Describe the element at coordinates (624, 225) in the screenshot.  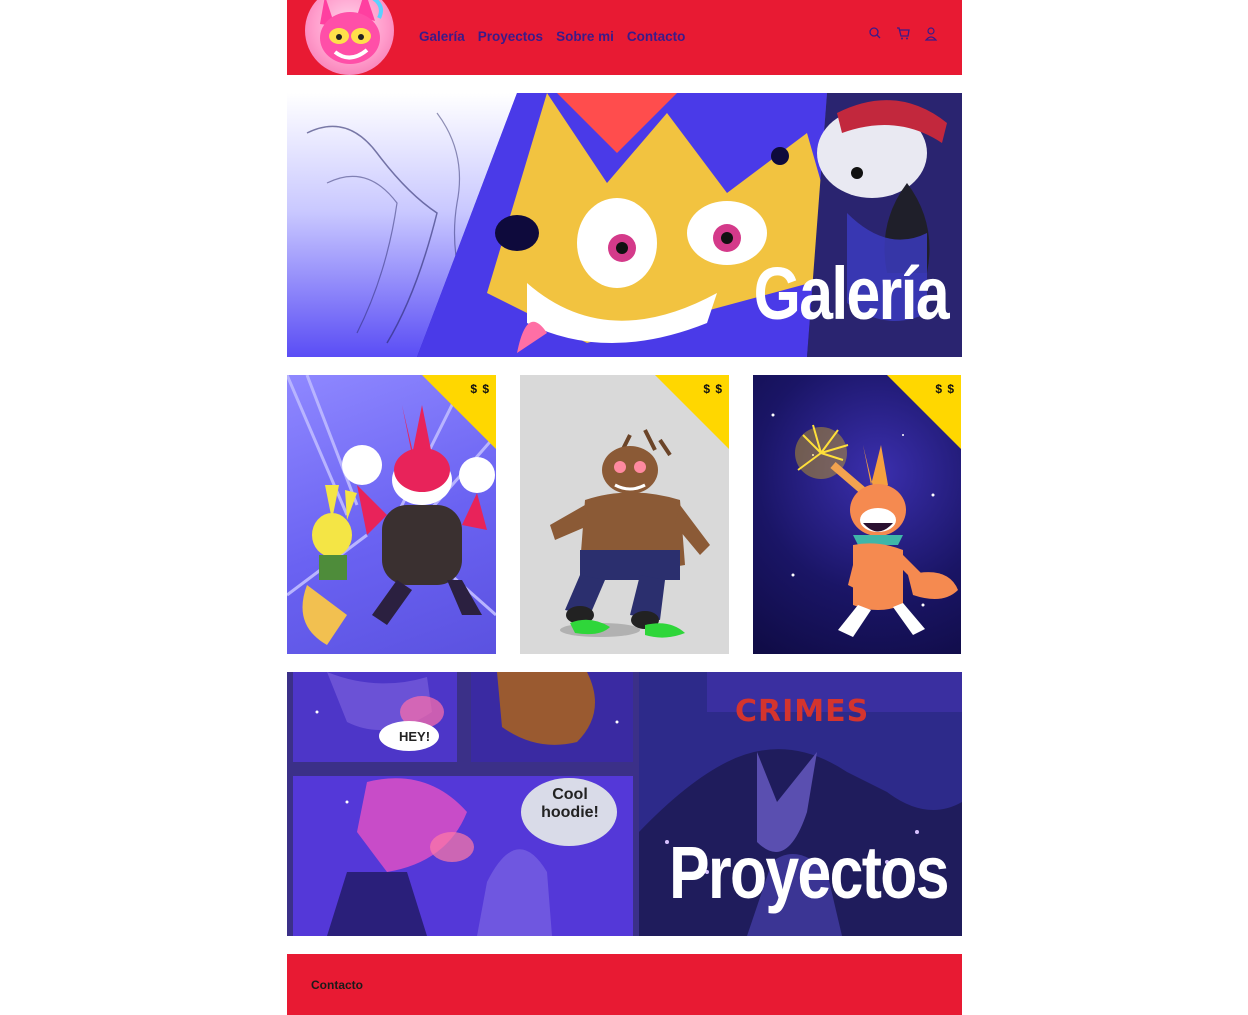
I see `gallery-banner: Galería` at that location.